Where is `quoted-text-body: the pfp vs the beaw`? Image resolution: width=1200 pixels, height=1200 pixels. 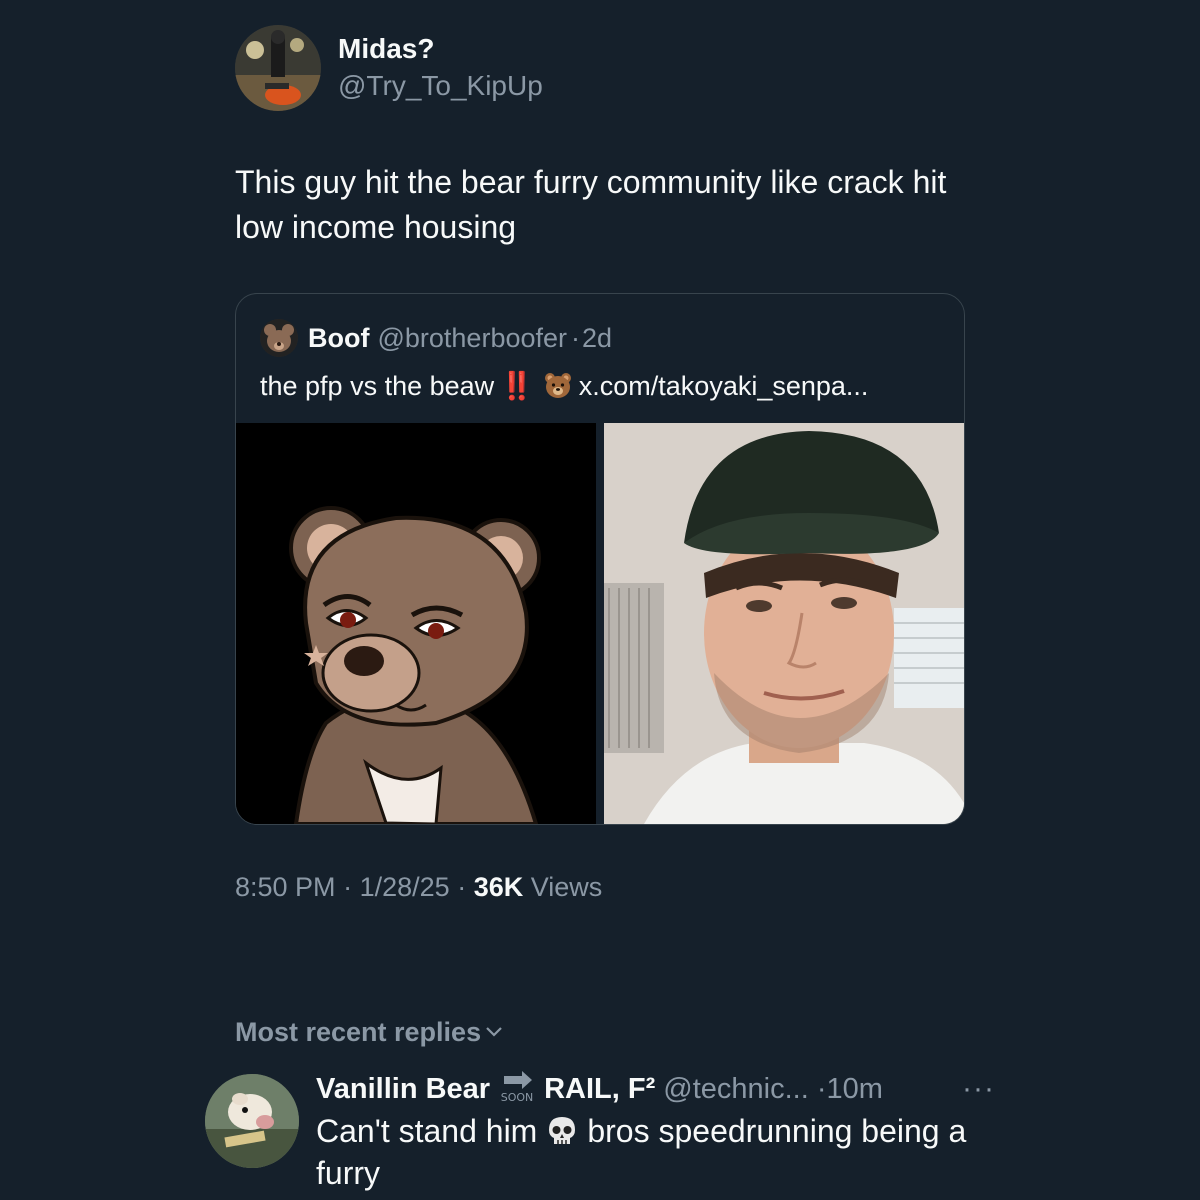
quoted-text-body: the pfp vs the beaw is located at coordinates (377, 386).